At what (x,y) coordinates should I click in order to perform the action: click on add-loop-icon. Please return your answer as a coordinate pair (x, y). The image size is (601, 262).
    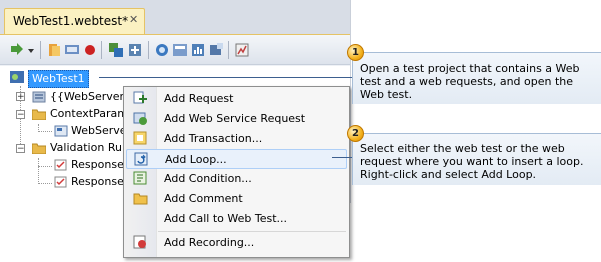
    Looking at the image, I should click on (141, 159).